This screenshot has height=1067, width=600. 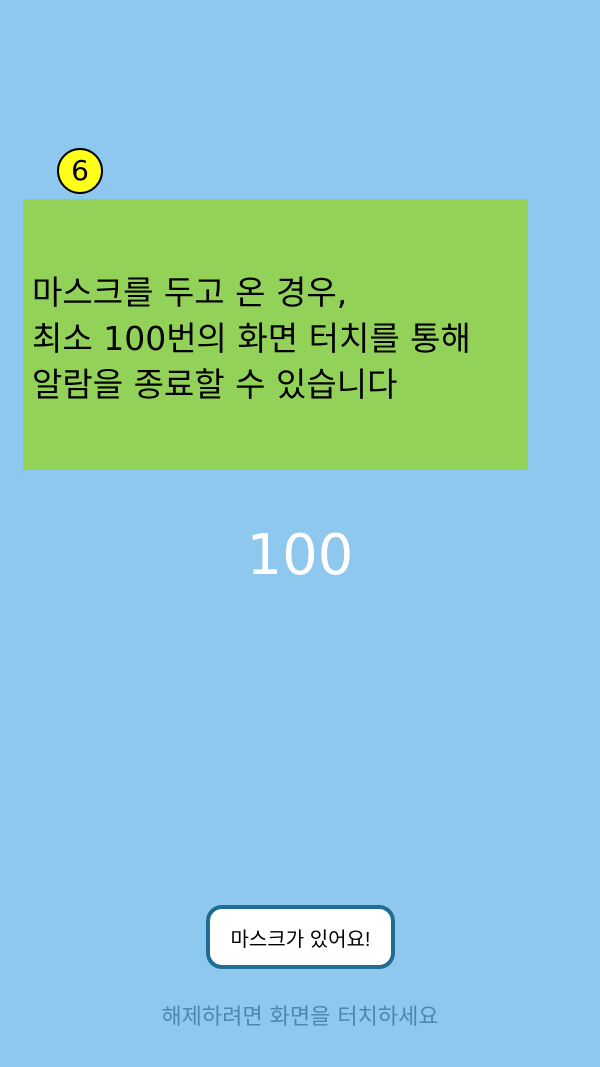 What do you see at coordinates (300, 555) in the screenshot?
I see `touch-counter: 100` at bounding box center [300, 555].